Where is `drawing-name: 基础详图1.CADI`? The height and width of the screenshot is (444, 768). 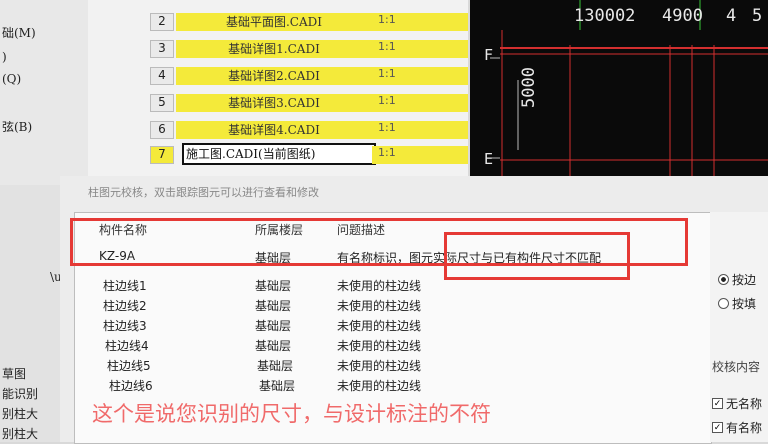
drawing-name: 基础详图1.CADI is located at coordinates (274, 49).